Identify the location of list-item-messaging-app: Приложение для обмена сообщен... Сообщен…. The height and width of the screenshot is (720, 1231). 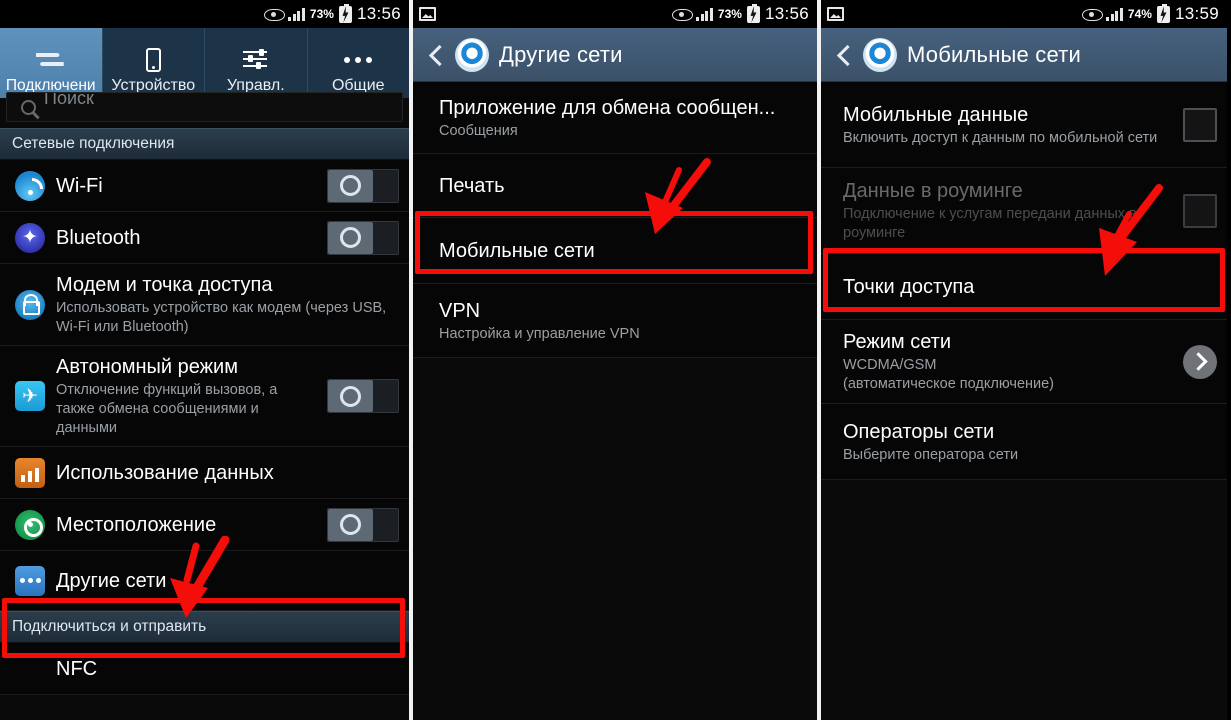
(615, 118).